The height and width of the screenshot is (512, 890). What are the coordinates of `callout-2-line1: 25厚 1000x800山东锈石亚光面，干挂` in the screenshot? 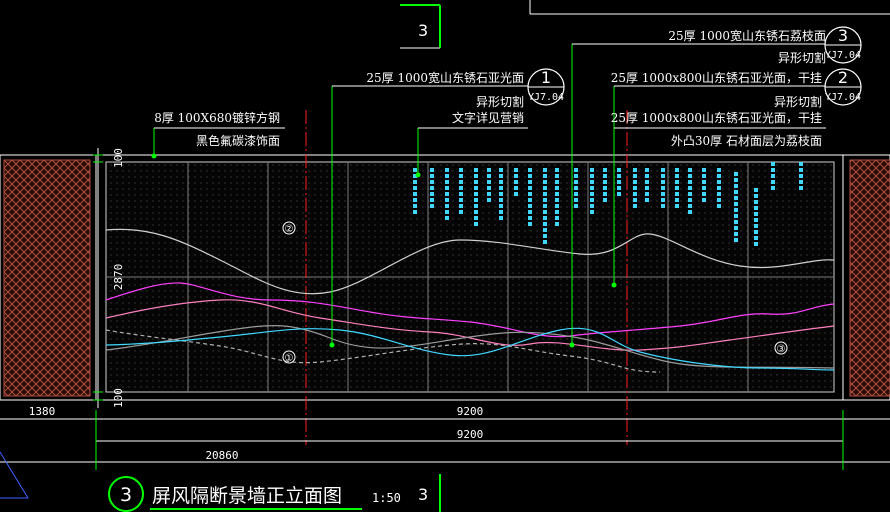 It's located at (716, 78).